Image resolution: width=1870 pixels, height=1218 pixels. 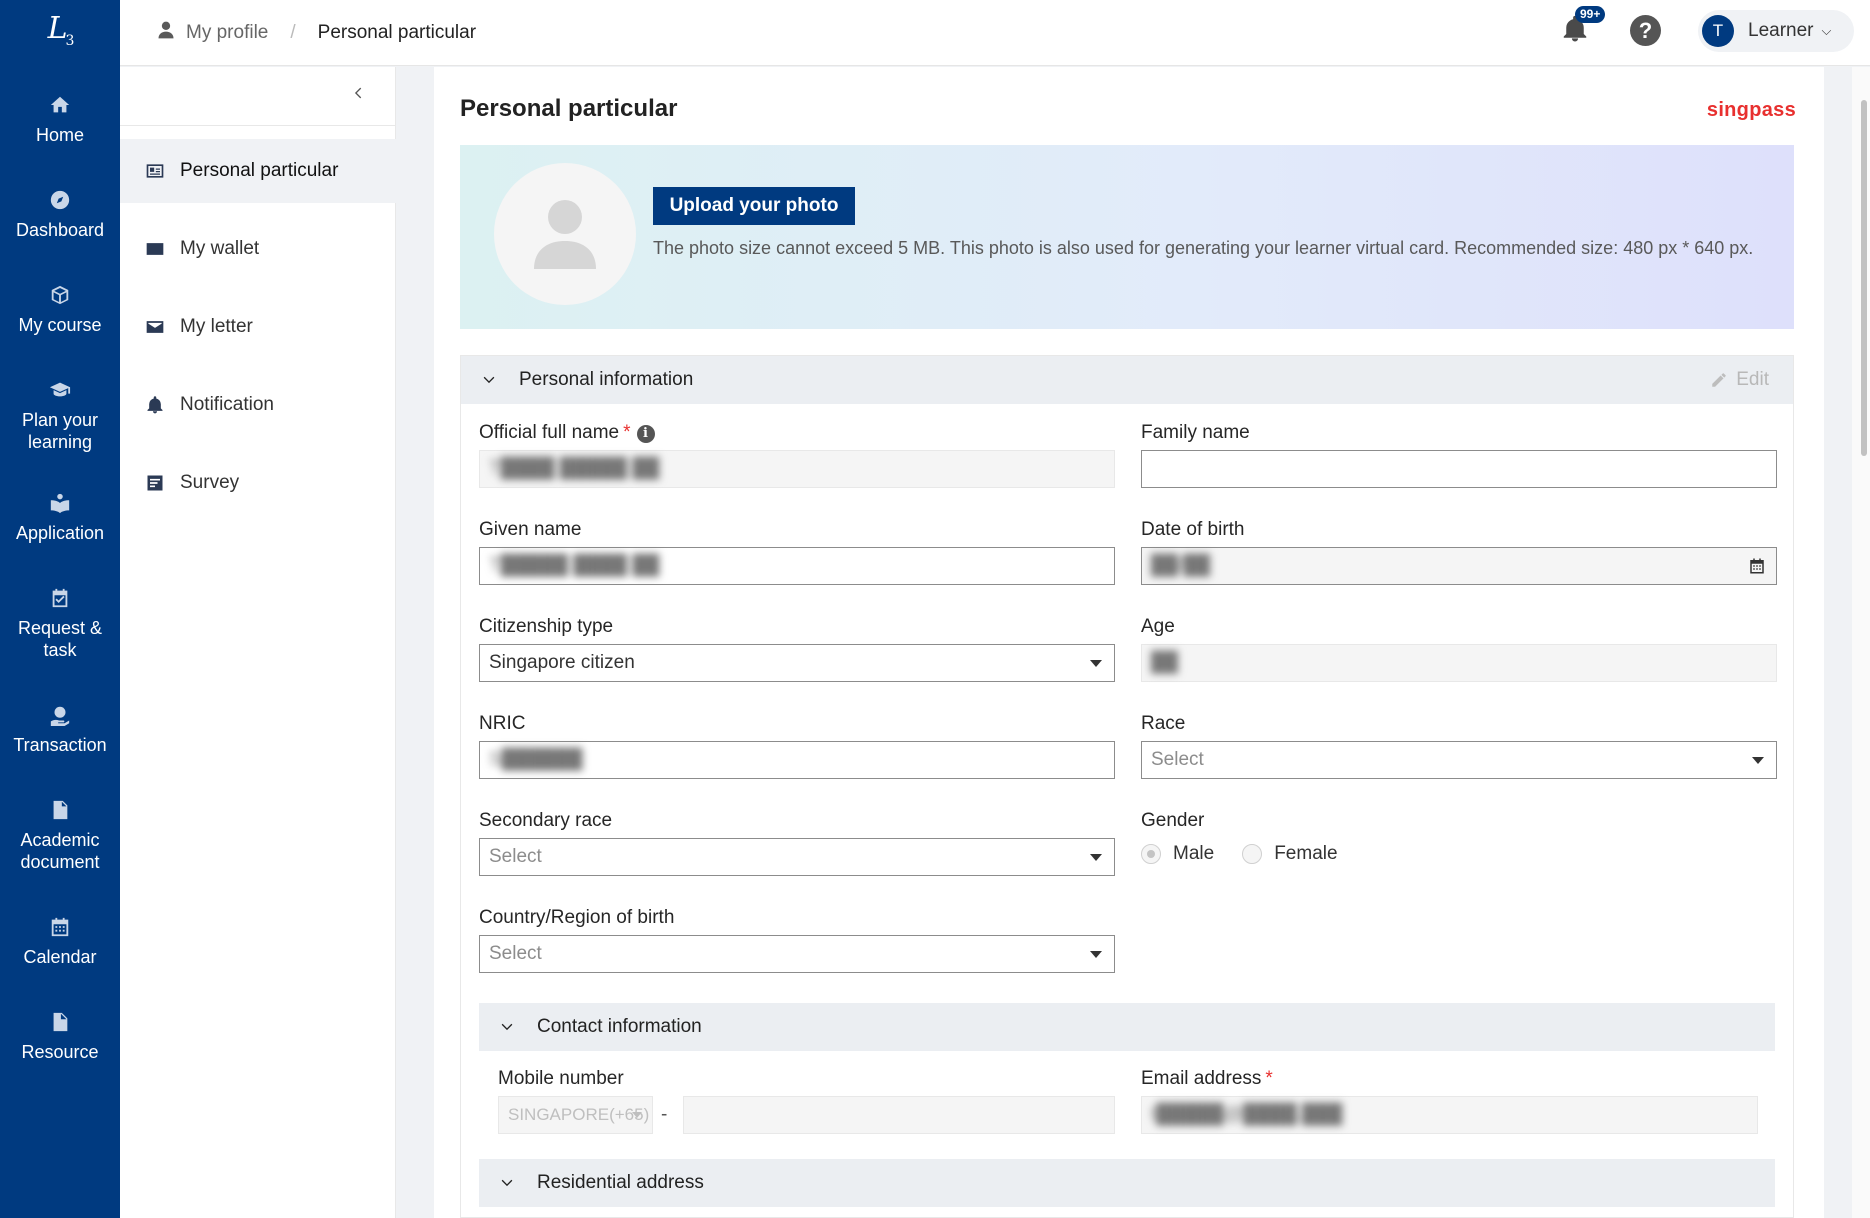 I want to click on collapse-sidebar-button, so click(x=358, y=95).